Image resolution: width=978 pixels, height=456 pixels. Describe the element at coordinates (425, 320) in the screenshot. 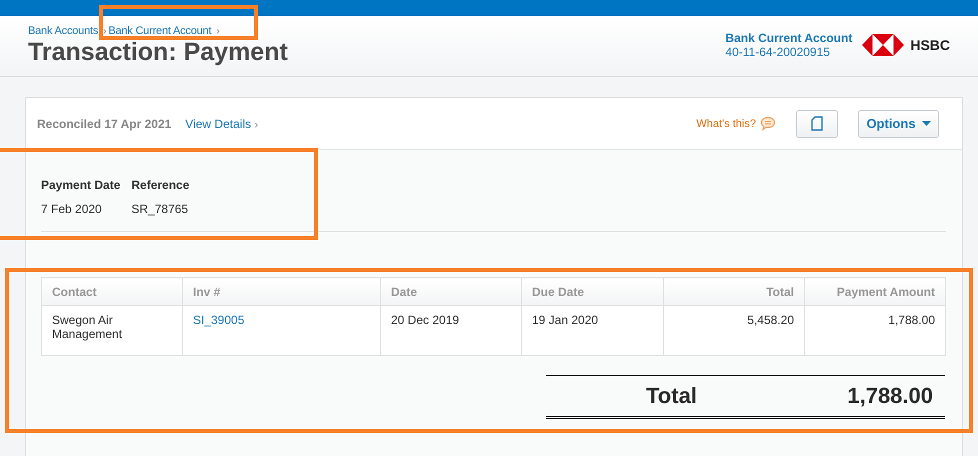

I see `cell-text: 20 Dec 2019` at that location.